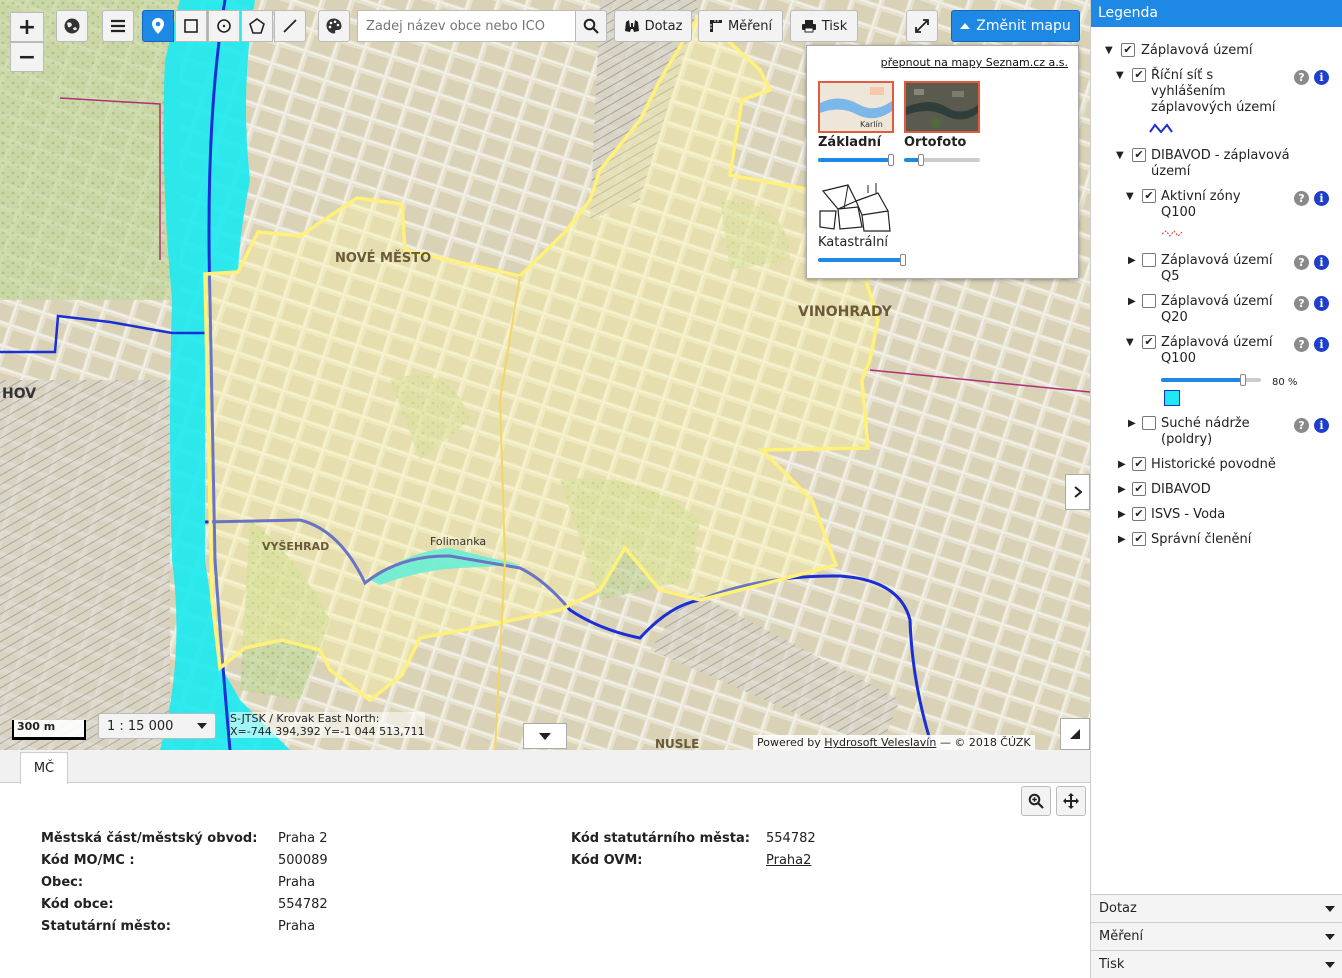 Image resolution: width=1342 pixels, height=978 pixels. What do you see at coordinates (303, 838) in the screenshot?
I see `info-value-mc: Praha 2` at bounding box center [303, 838].